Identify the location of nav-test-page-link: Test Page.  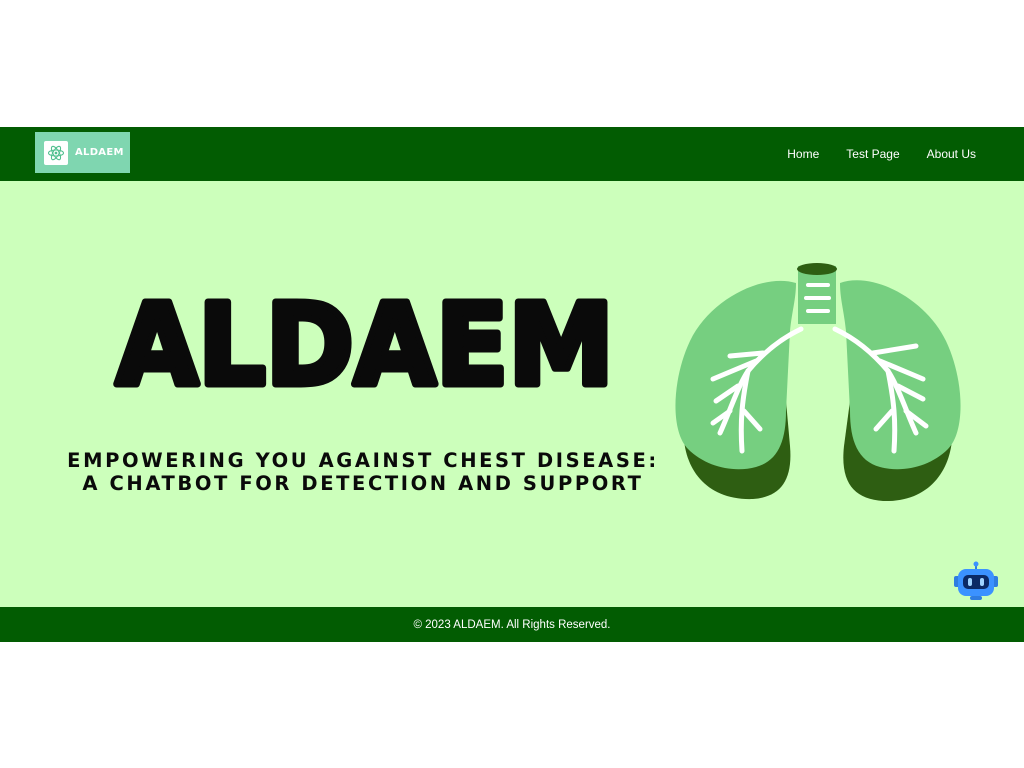
(872, 154).